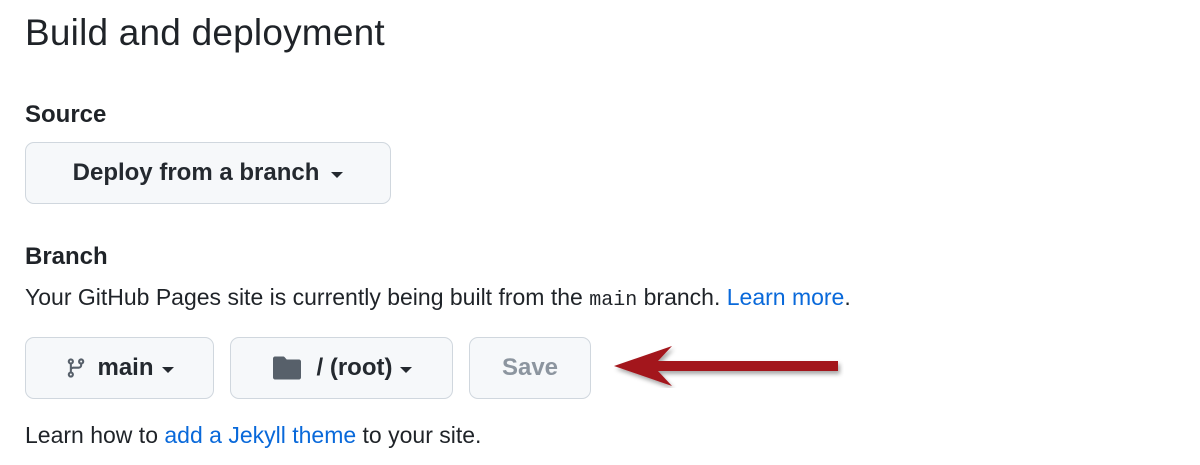  I want to click on branch-label: Branch, so click(66, 256).